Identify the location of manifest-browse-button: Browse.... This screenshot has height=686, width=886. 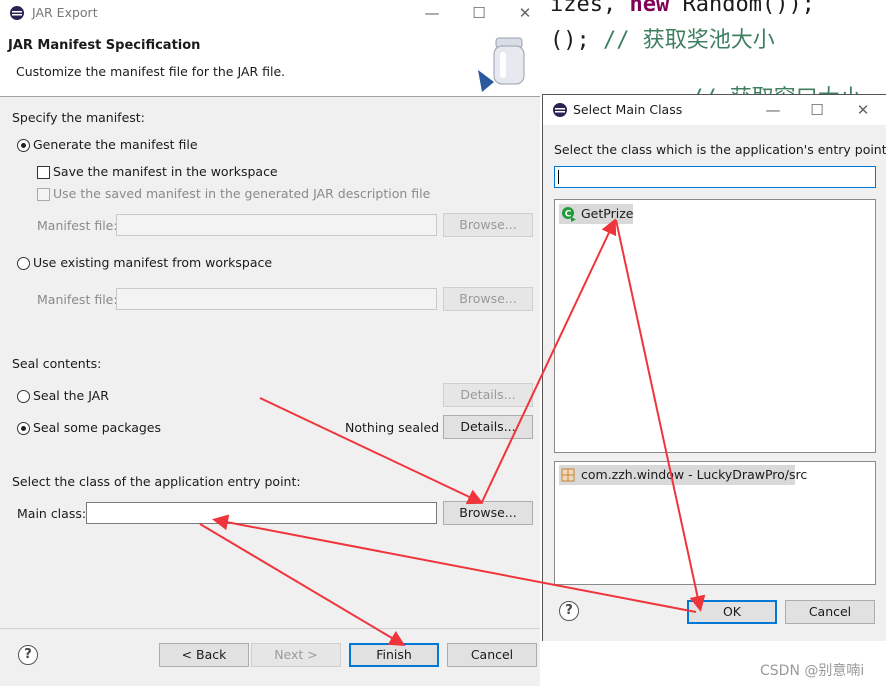
(488, 225).